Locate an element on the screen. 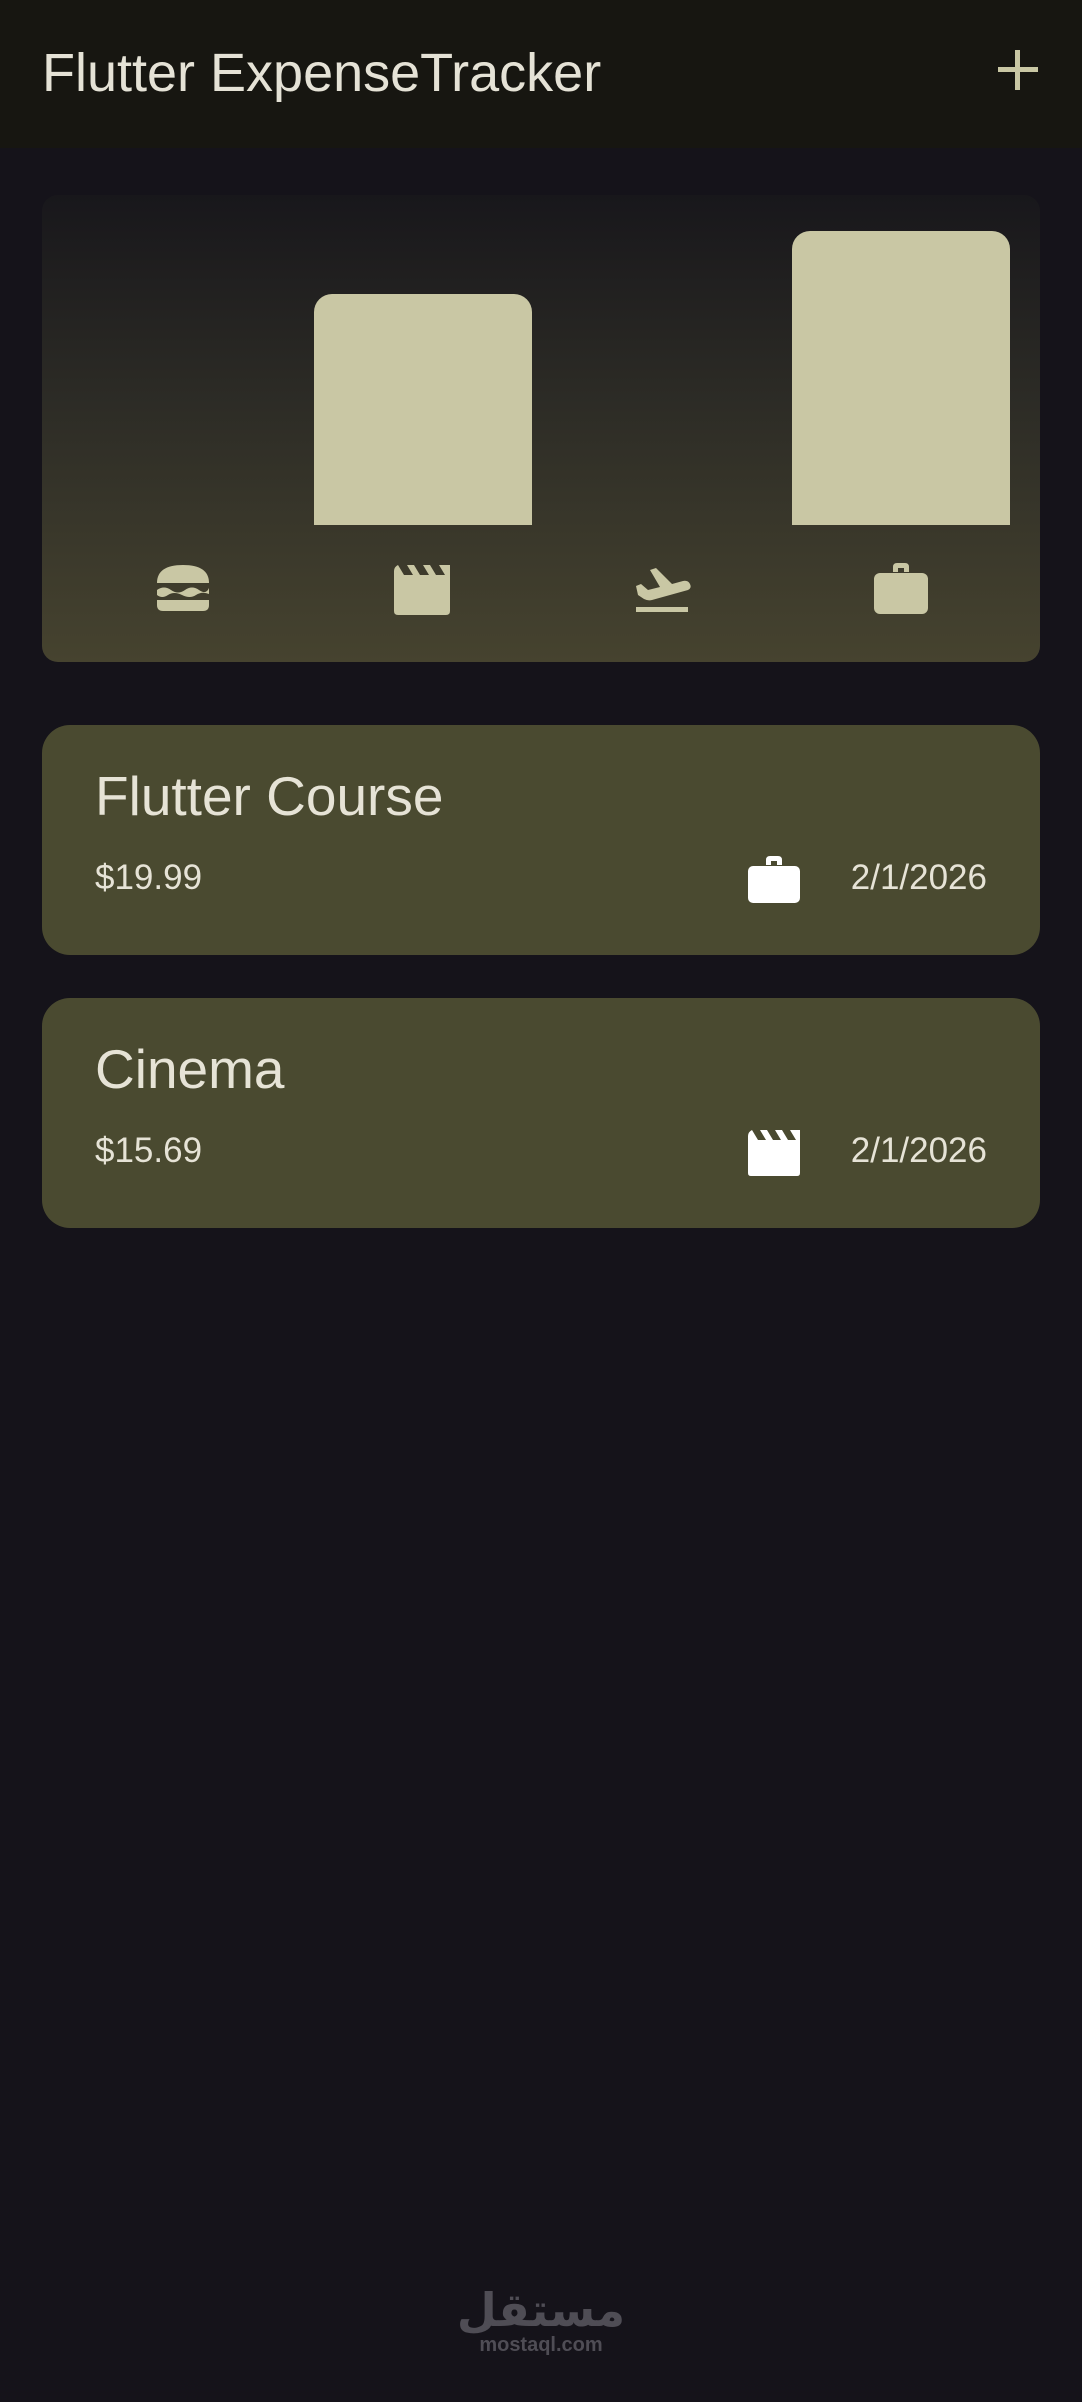  app-title: Flutter ExpenseTracker is located at coordinates (322, 73).